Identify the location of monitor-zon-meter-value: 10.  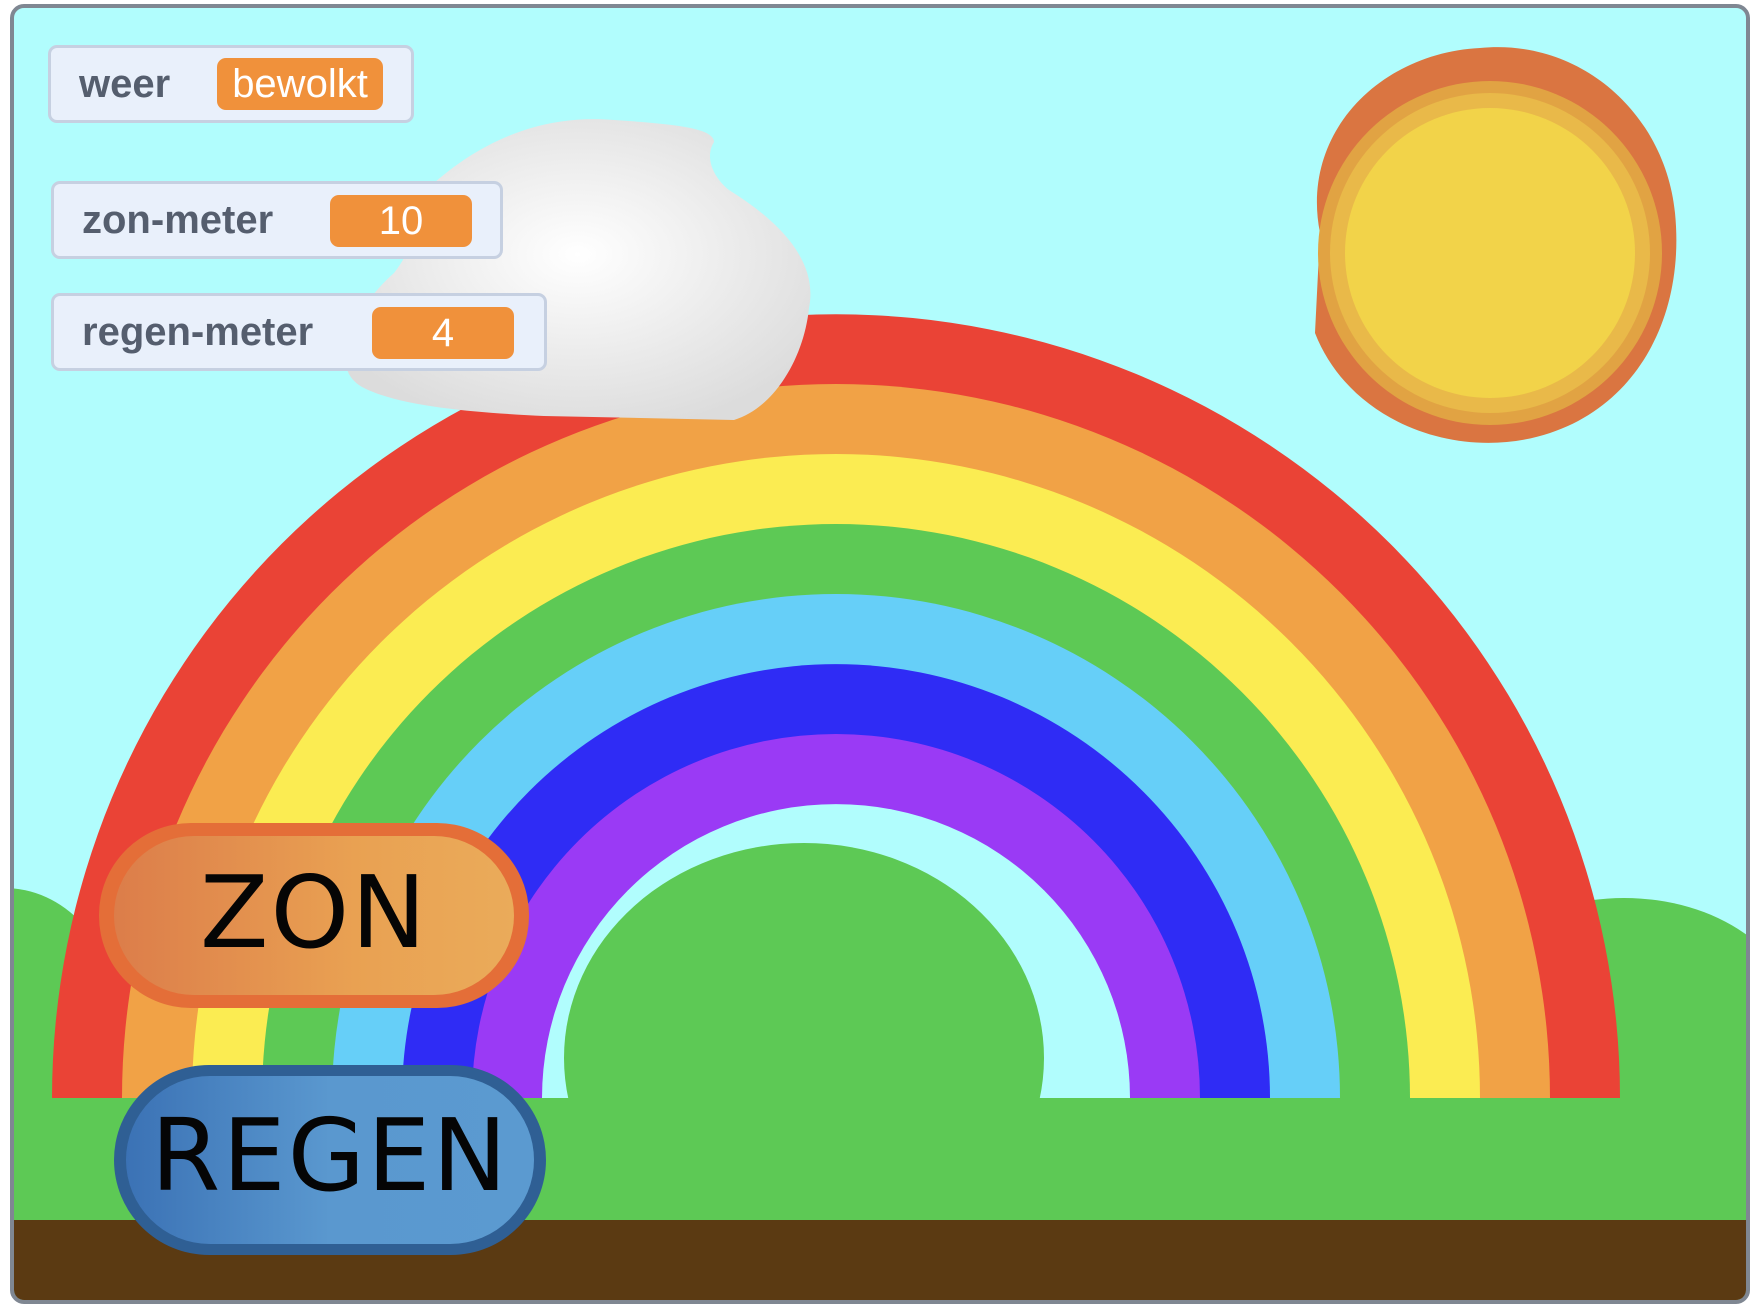
(401, 221).